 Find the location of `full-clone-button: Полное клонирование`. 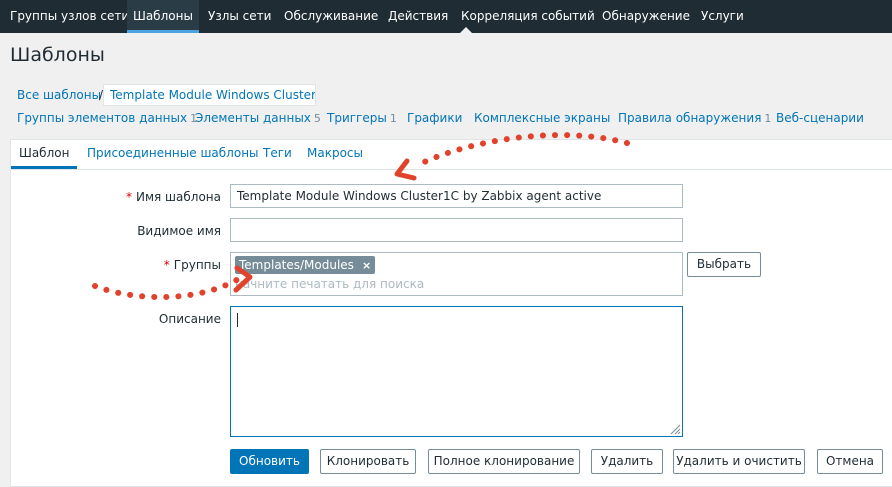

full-clone-button: Полное клонирование is located at coordinates (504, 461).